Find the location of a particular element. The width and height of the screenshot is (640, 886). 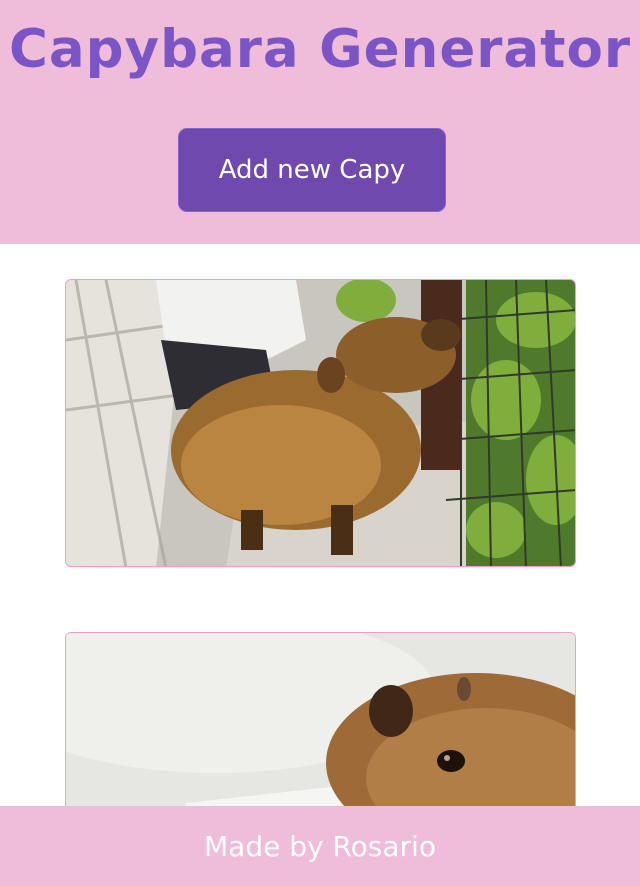

footer-credit: Made by Rosario is located at coordinates (320, 846).